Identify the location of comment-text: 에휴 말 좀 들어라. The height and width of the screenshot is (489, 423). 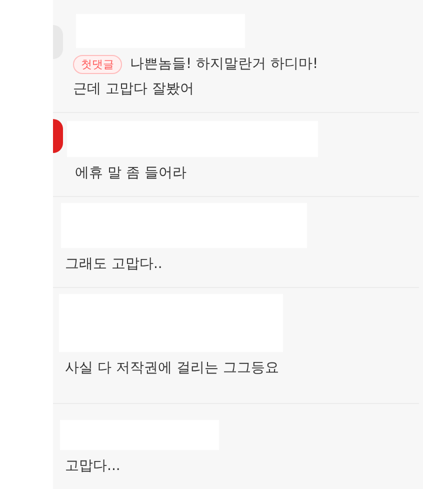
(130, 173).